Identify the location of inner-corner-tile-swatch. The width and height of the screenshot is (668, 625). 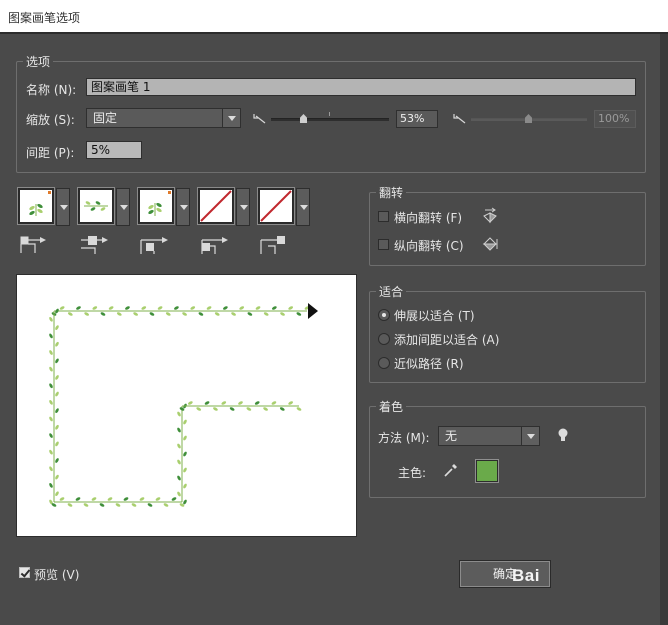
(156, 206).